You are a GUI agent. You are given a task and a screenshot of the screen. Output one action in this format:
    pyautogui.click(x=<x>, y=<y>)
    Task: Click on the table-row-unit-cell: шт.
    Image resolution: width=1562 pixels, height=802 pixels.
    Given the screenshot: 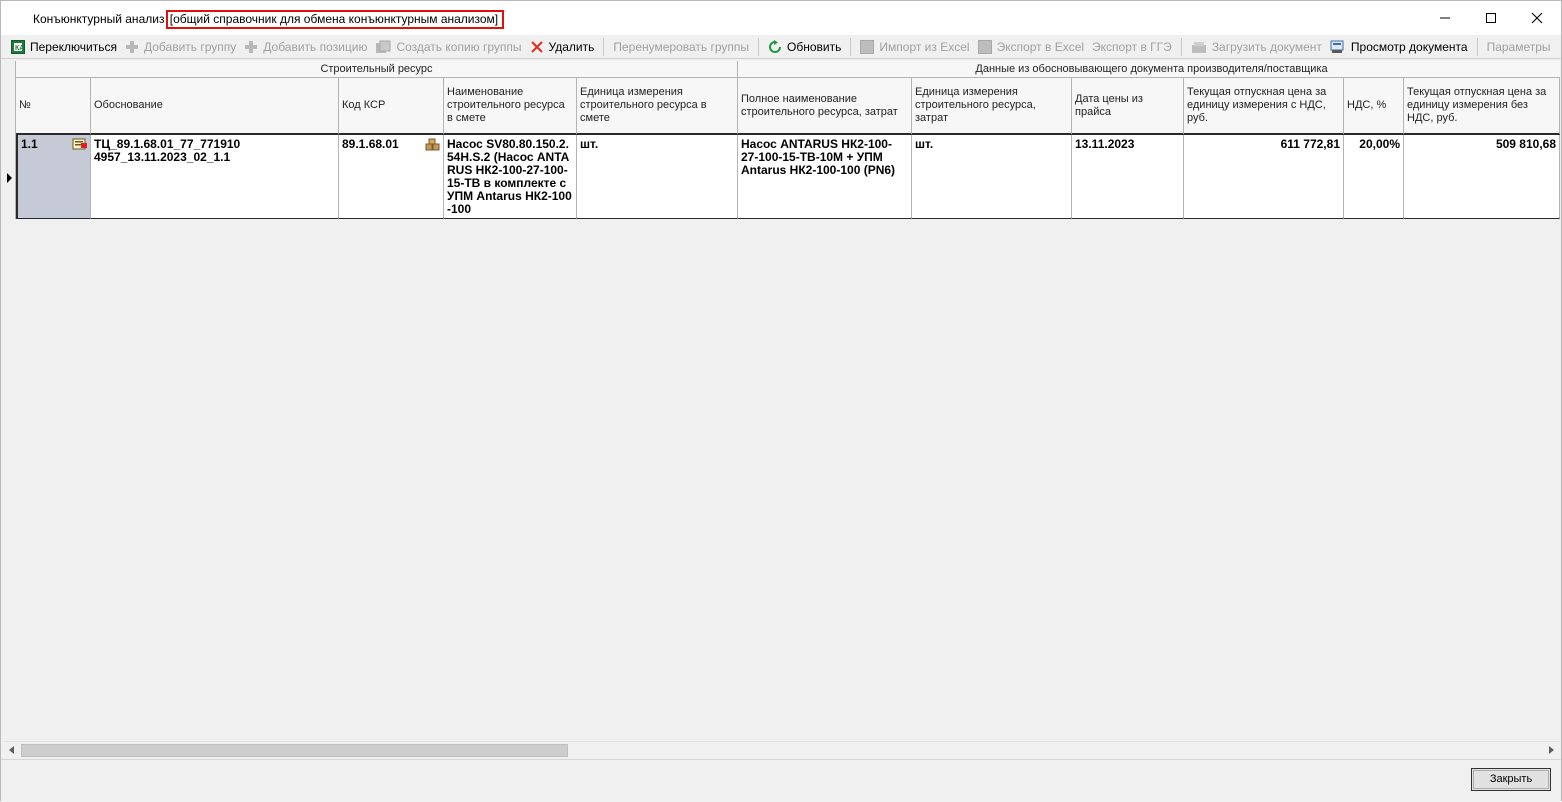 What is the action you would take?
    pyautogui.click(x=657, y=177)
    